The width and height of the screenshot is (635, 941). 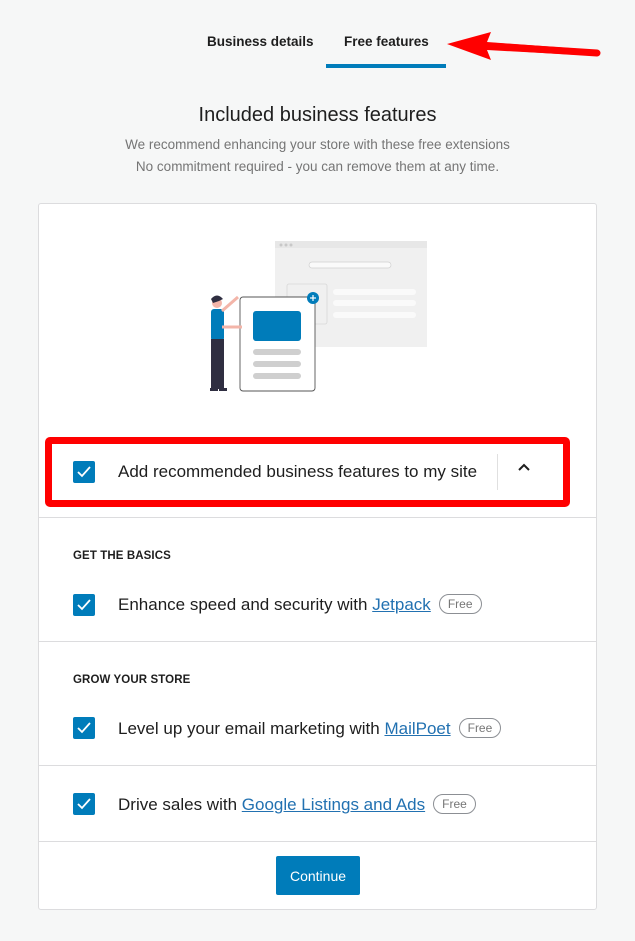 I want to click on tab-free-features: Free features, so click(x=386, y=41).